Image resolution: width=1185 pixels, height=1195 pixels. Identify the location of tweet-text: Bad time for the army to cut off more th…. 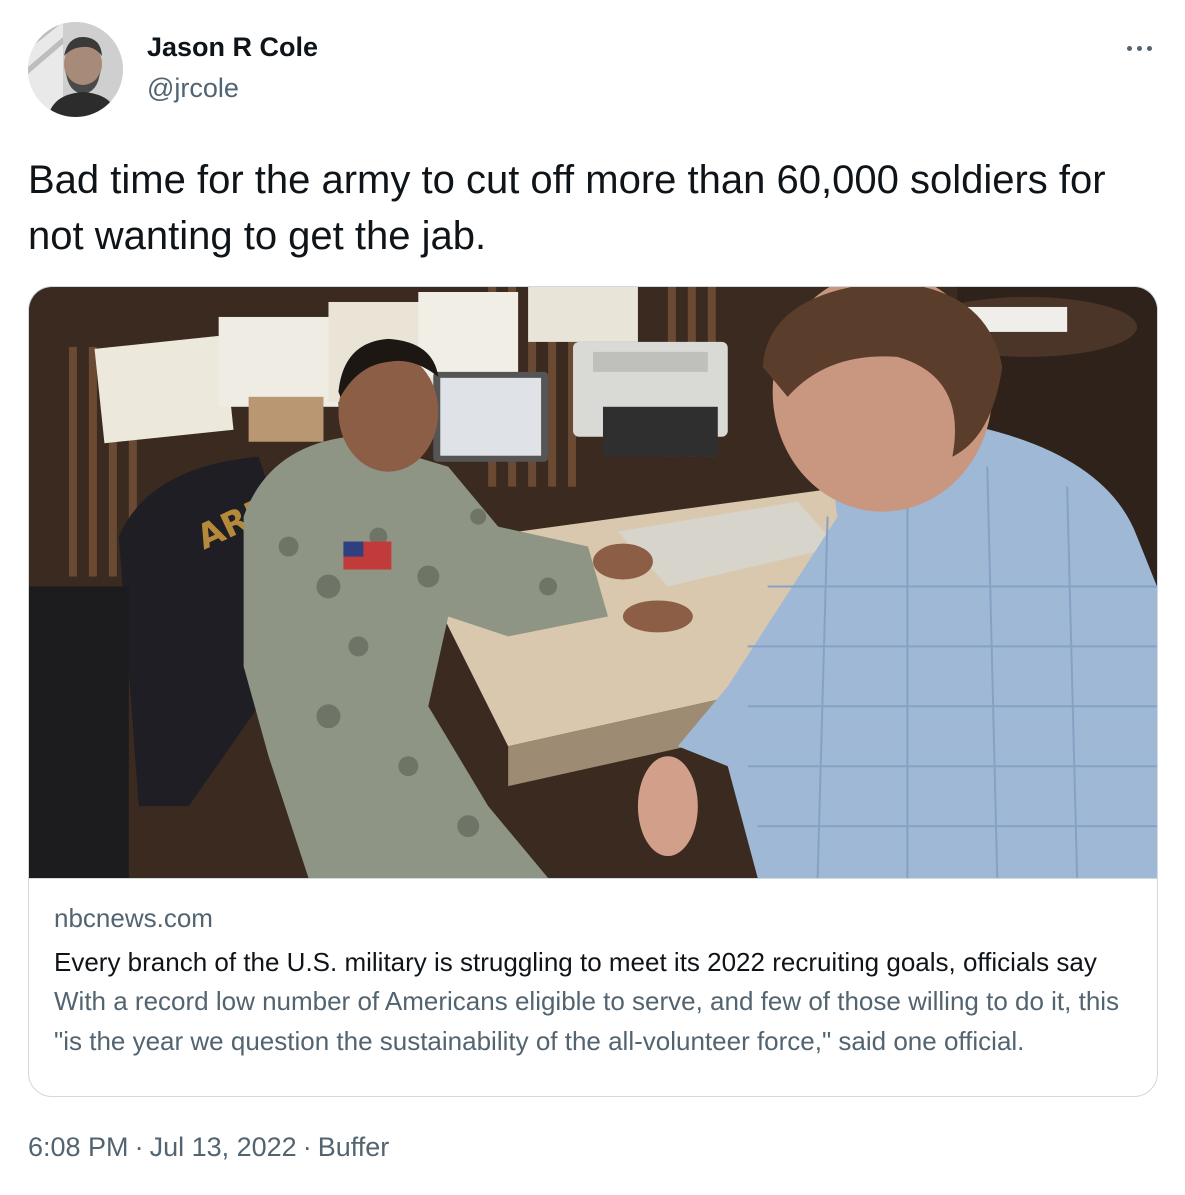
(567, 208).